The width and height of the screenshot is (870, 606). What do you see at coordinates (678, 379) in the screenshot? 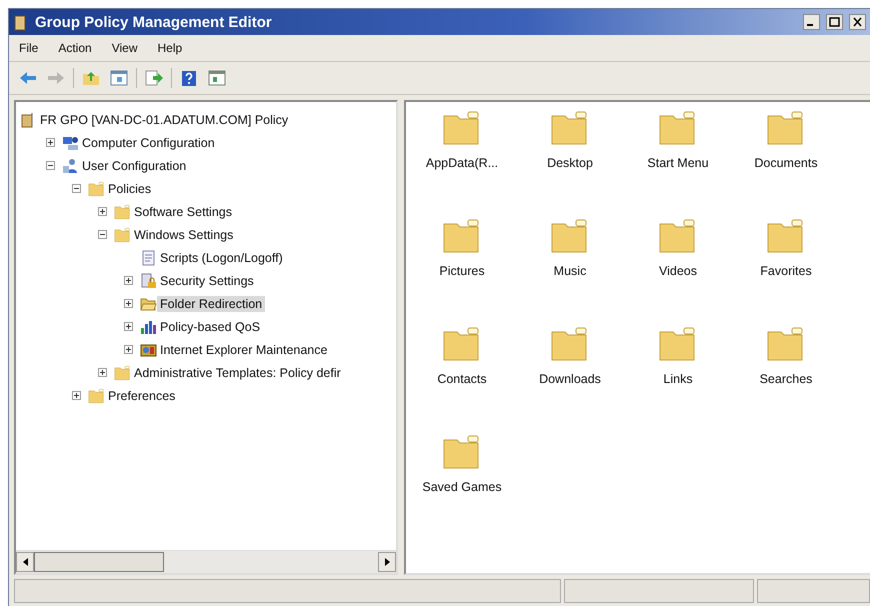
I see `folder-label: Links` at bounding box center [678, 379].